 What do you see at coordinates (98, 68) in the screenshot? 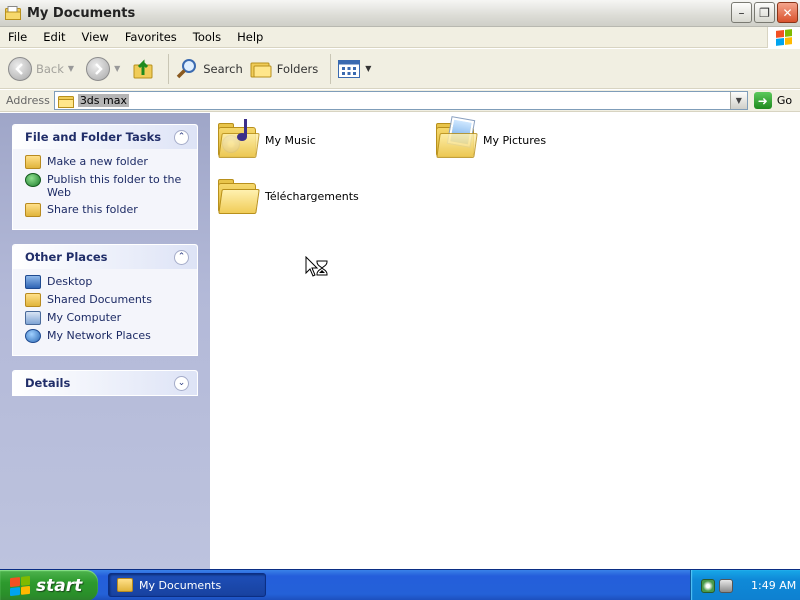
I see `forward-arrow-icon` at bounding box center [98, 68].